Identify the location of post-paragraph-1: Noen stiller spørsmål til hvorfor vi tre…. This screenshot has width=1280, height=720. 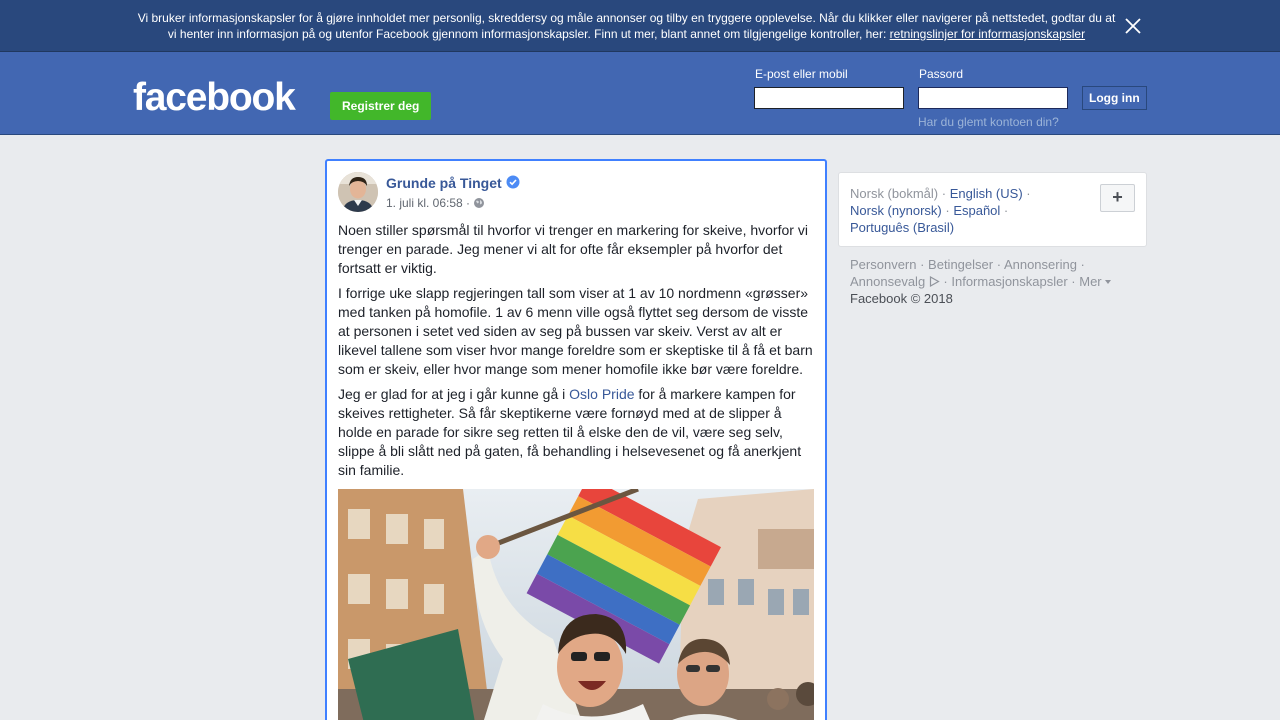
(573, 249).